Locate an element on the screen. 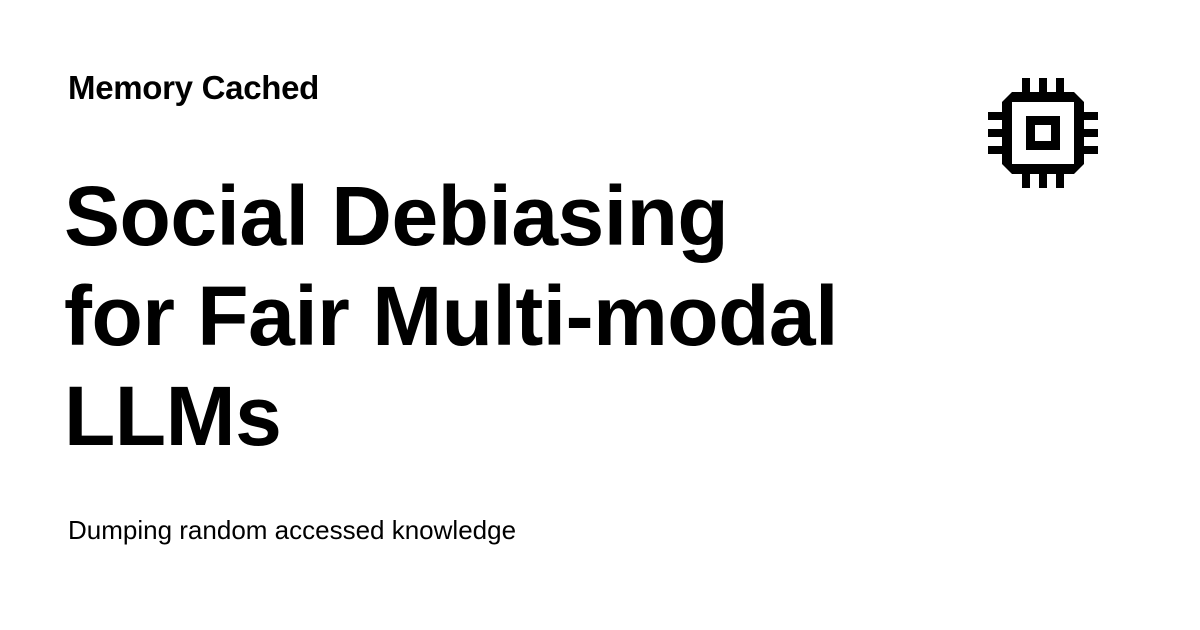  post-title-line-3: LLMs is located at coordinates (173, 416).